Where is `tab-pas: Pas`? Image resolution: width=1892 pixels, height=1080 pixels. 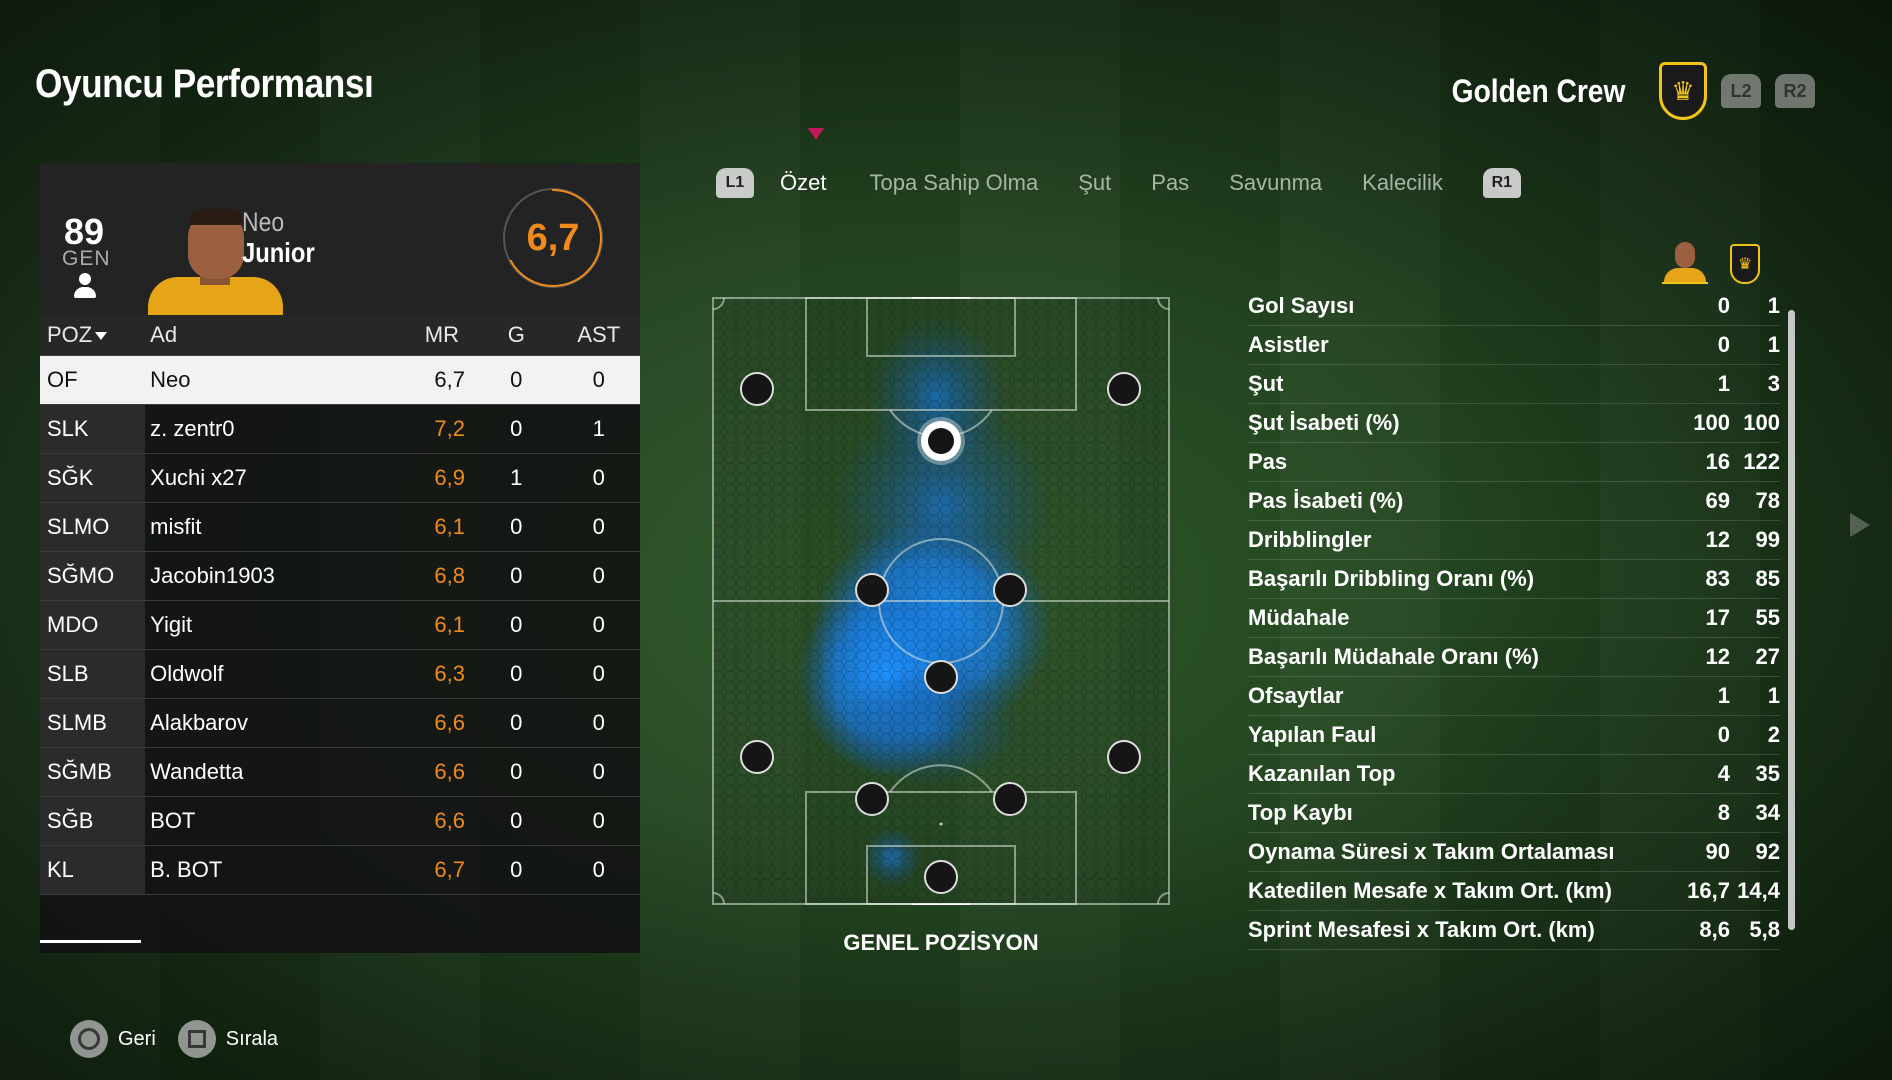 tab-pas: Pas is located at coordinates (1170, 183).